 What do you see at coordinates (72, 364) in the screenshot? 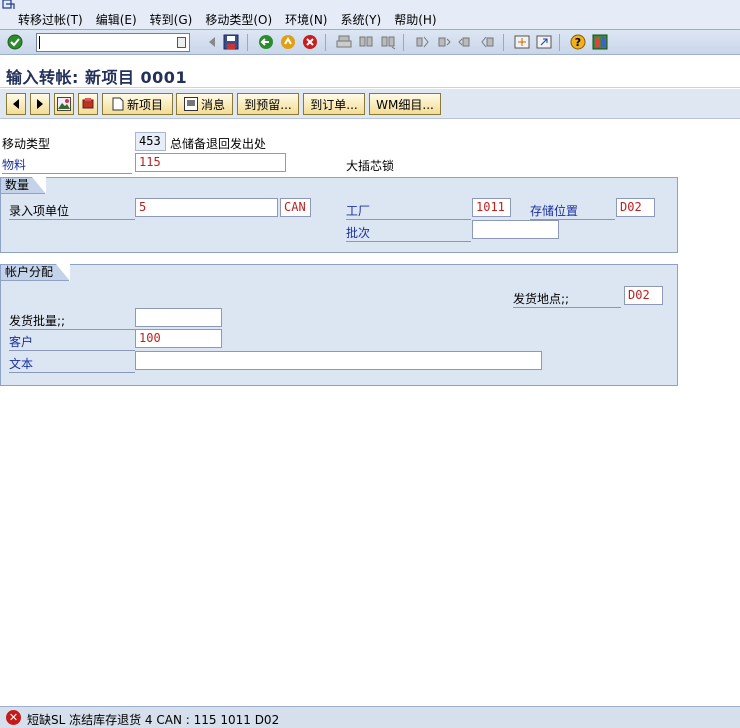
I see `text-label: 文本` at bounding box center [72, 364].